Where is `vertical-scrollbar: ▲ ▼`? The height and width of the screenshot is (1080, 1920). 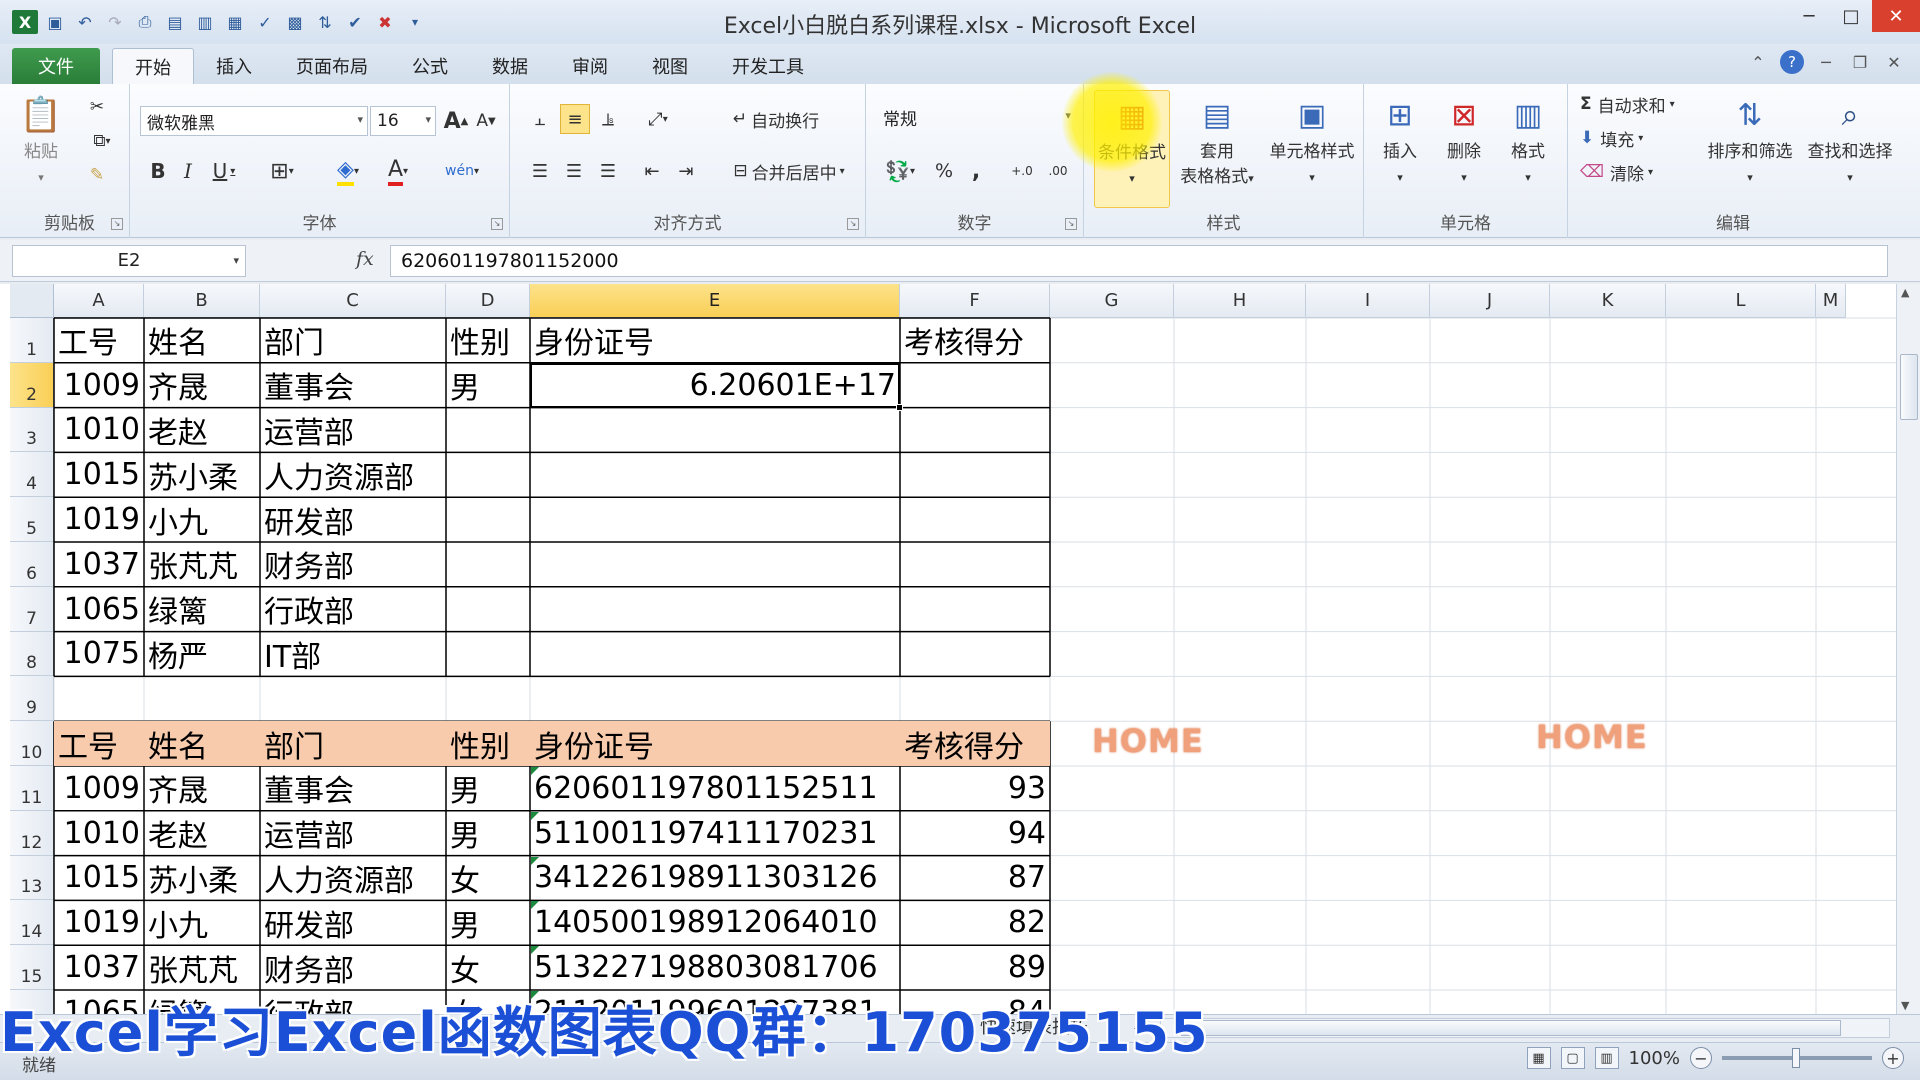
vertical-scrollbar: ▲ ▼ is located at coordinates (1908, 649).